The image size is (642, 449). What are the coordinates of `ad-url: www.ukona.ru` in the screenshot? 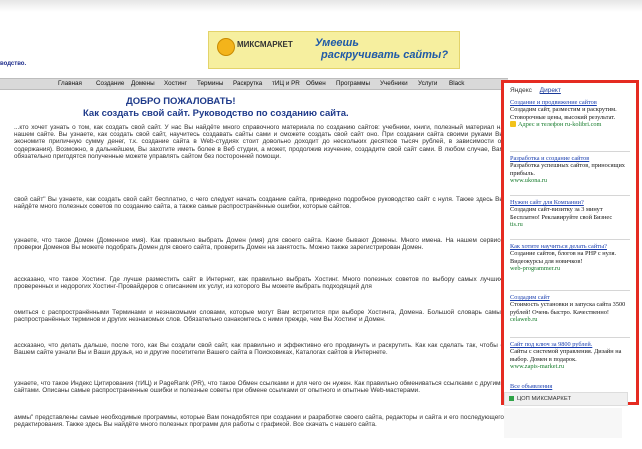 It's located at (570, 180).